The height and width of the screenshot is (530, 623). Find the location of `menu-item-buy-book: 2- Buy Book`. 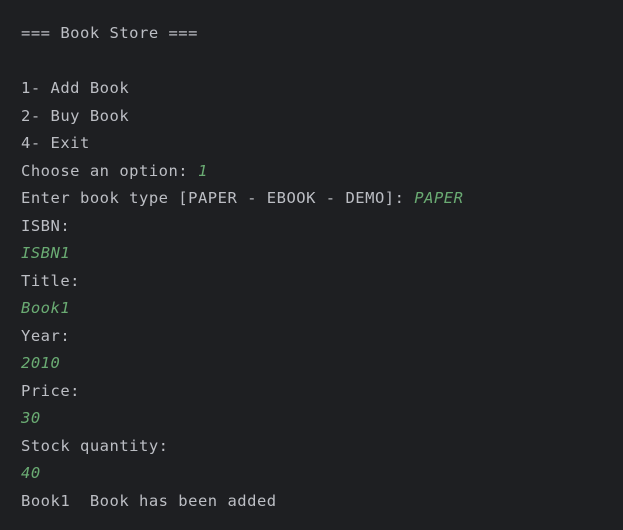

menu-item-buy-book: 2- Buy Book is located at coordinates (75, 115).